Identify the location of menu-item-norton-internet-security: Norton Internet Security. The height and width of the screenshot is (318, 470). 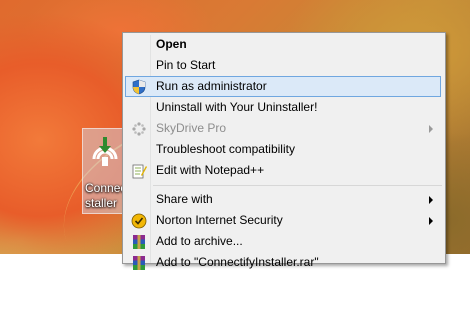
(283, 220).